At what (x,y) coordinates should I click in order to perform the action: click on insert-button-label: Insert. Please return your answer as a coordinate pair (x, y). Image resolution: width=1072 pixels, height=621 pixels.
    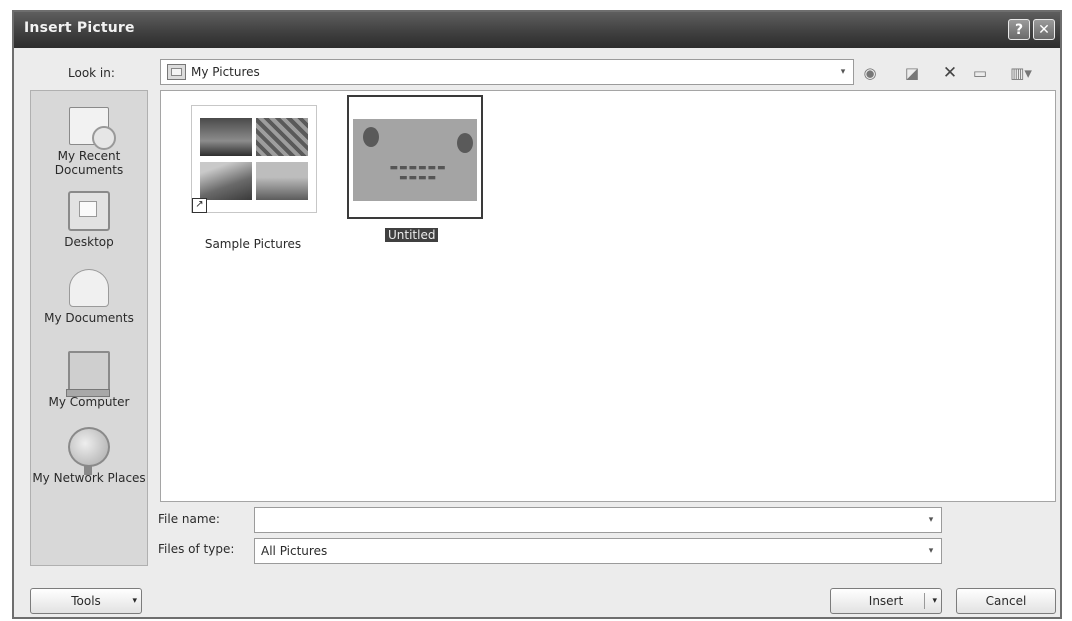
    Looking at the image, I should click on (886, 601).